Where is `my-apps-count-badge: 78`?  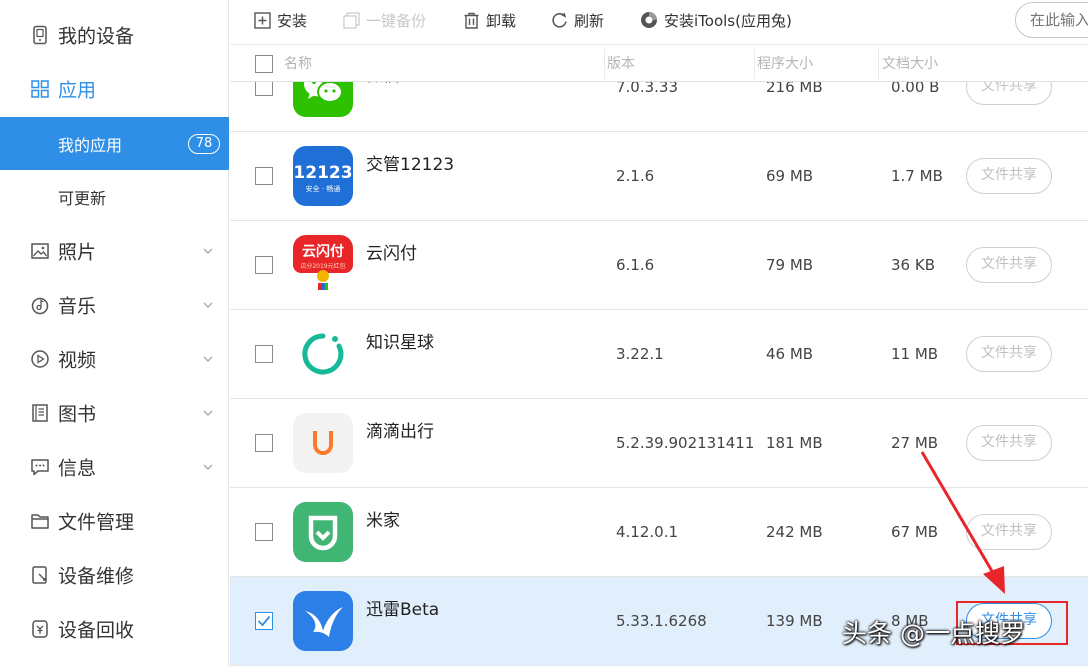
my-apps-count-badge: 78 is located at coordinates (204, 143).